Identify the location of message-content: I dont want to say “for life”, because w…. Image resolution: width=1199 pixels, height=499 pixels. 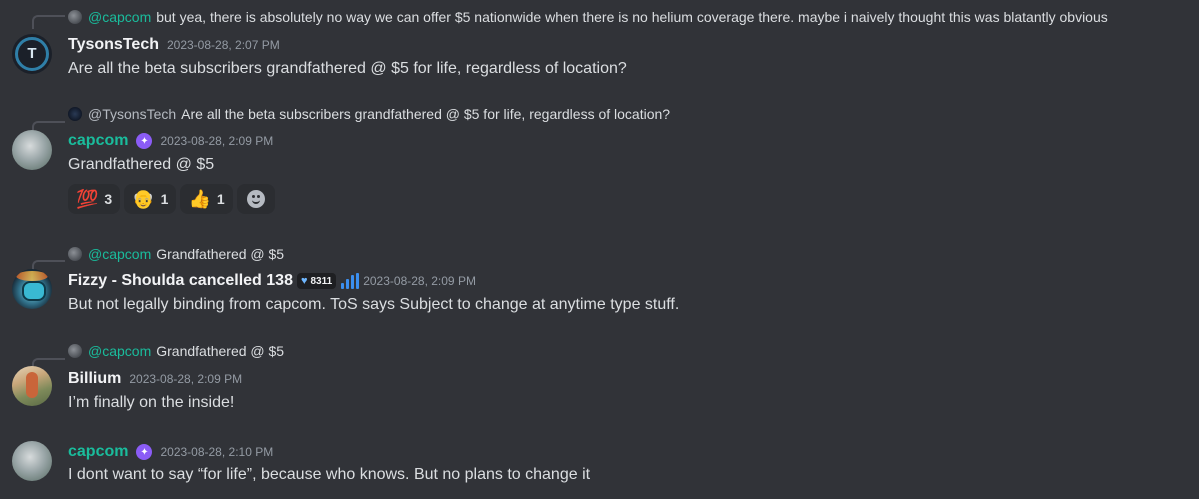
(329, 474).